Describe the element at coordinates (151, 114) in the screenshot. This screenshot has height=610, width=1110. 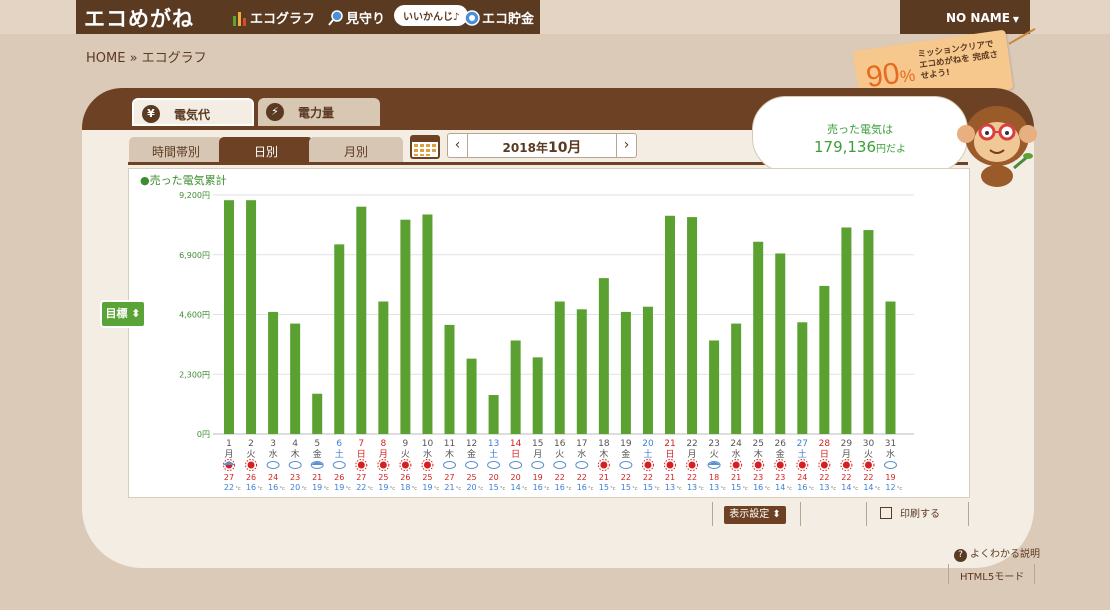
I see `yen-icon: ¥` at that location.